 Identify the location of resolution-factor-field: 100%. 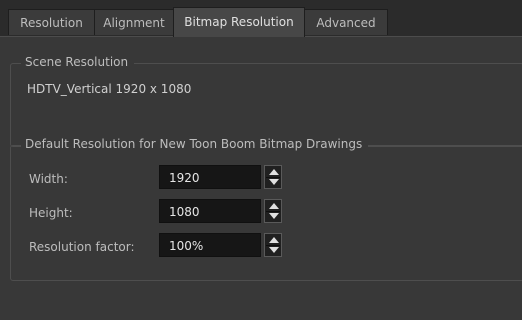
(210, 245).